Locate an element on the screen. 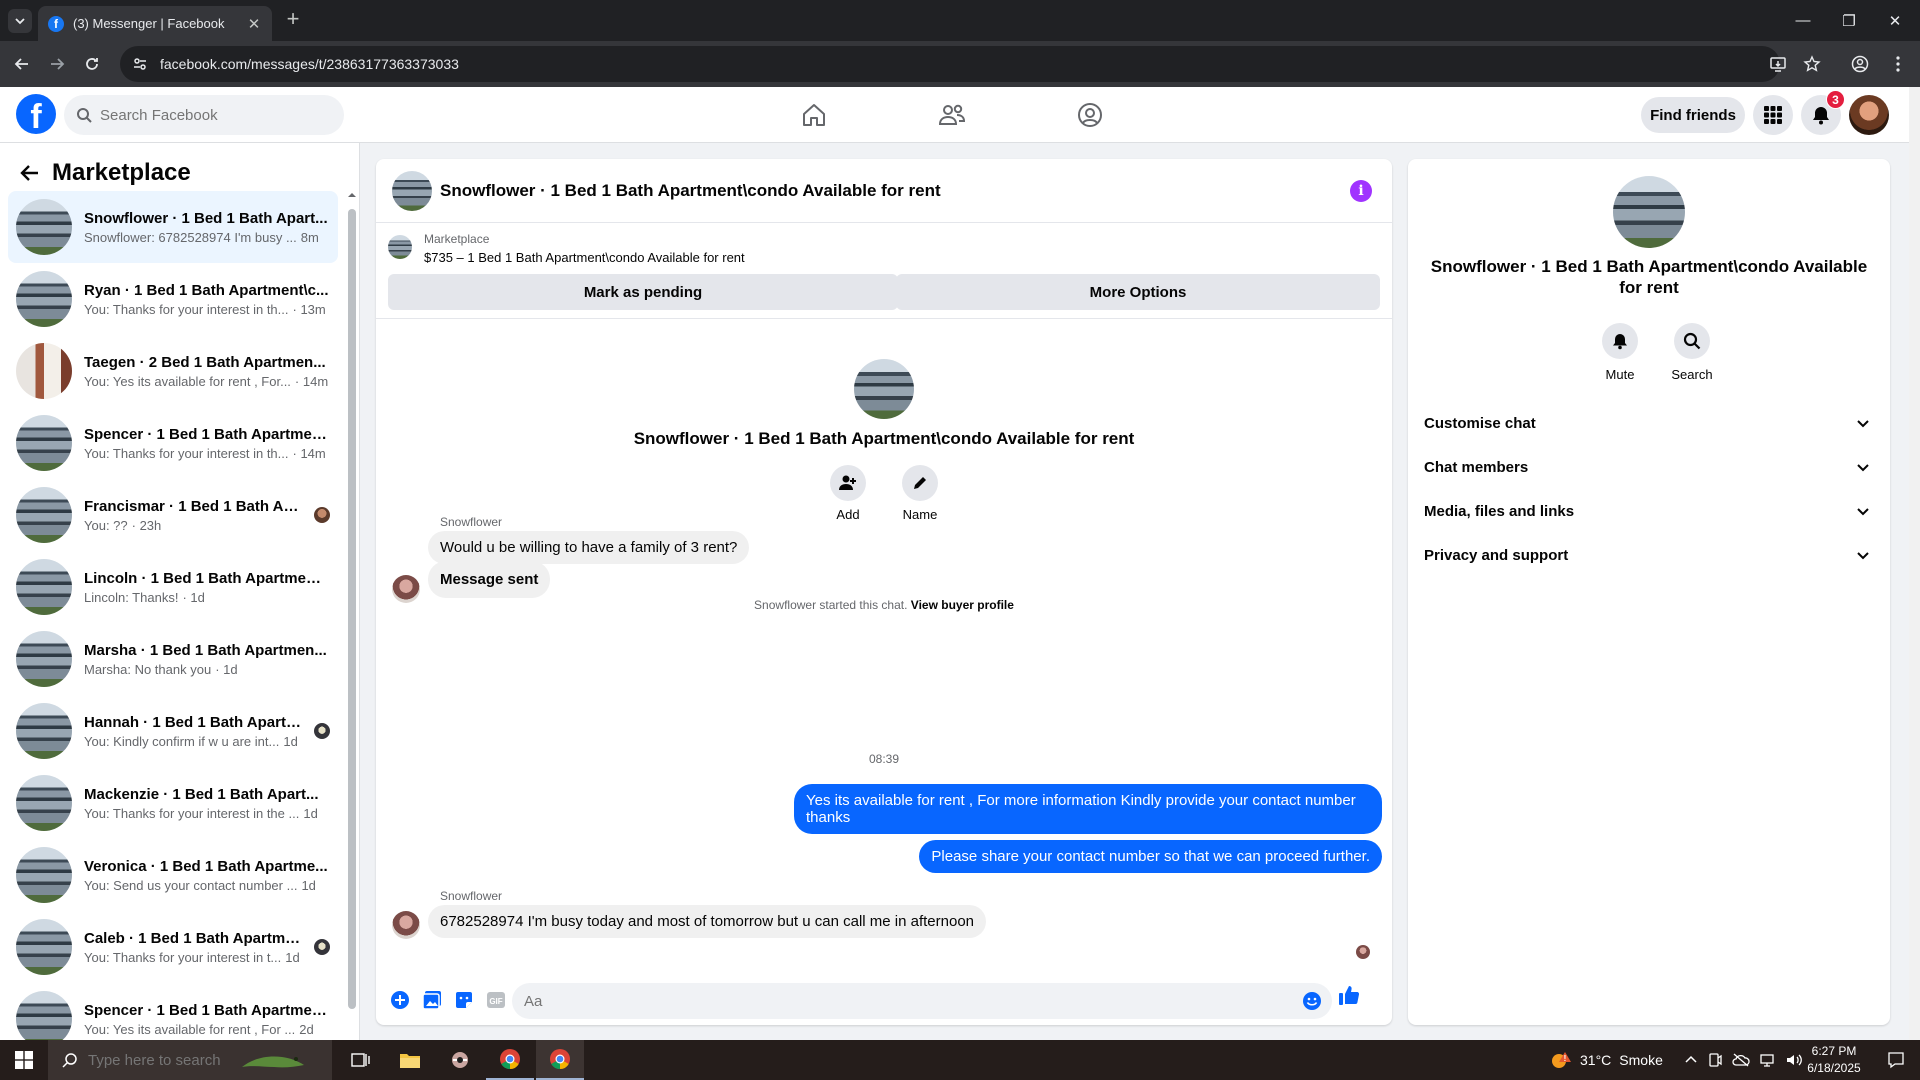 This screenshot has width=1920, height=1080. onedrive-offline-icon is located at coordinates (1741, 1060).